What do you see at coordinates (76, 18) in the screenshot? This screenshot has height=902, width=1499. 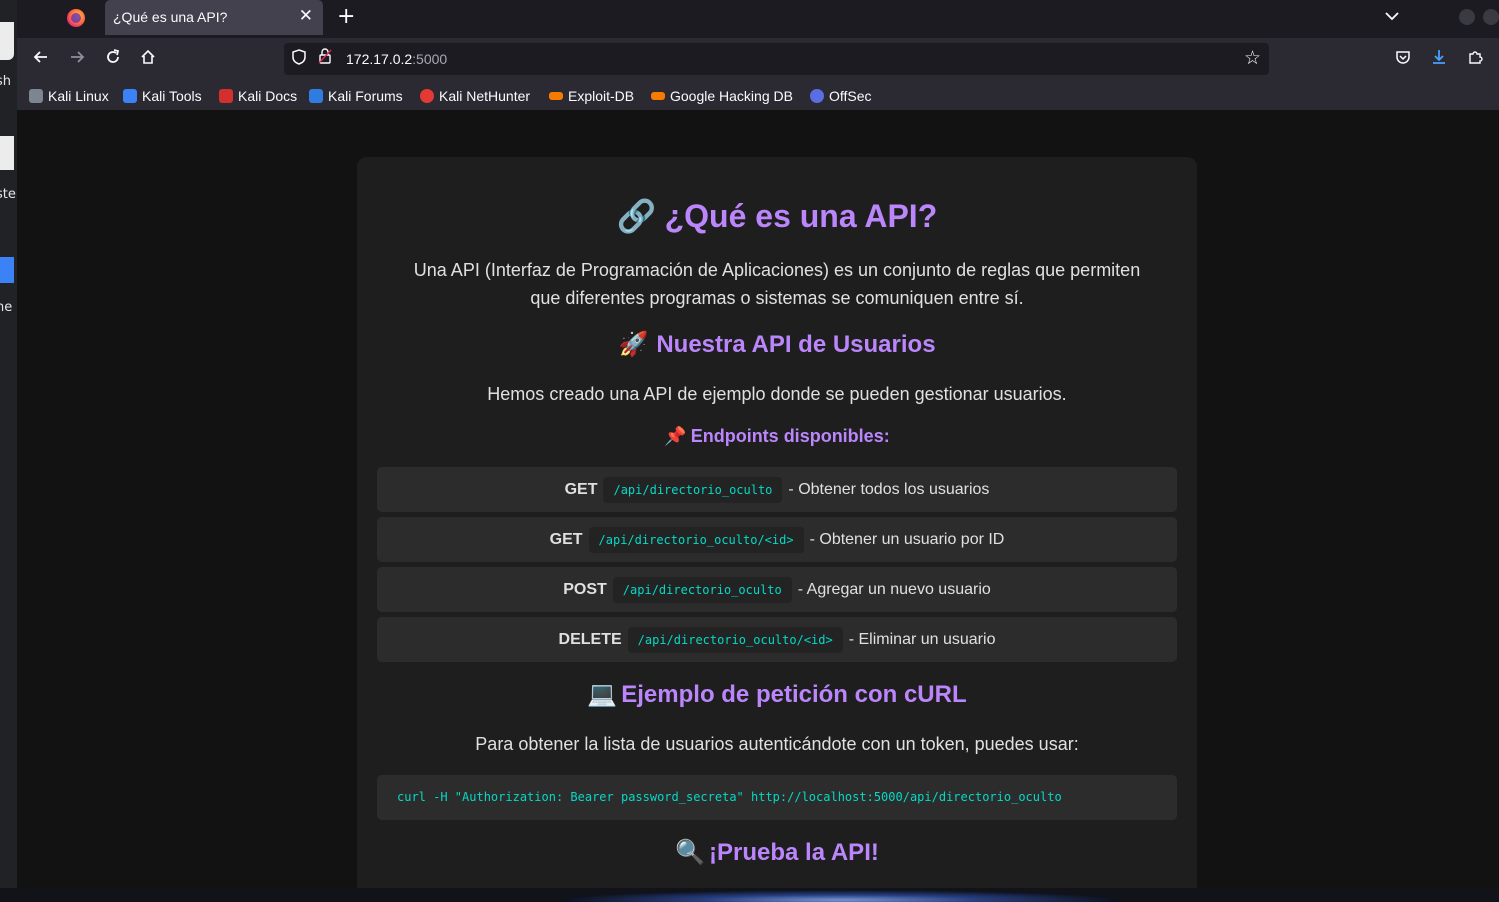 I see `firefox-icon` at bounding box center [76, 18].